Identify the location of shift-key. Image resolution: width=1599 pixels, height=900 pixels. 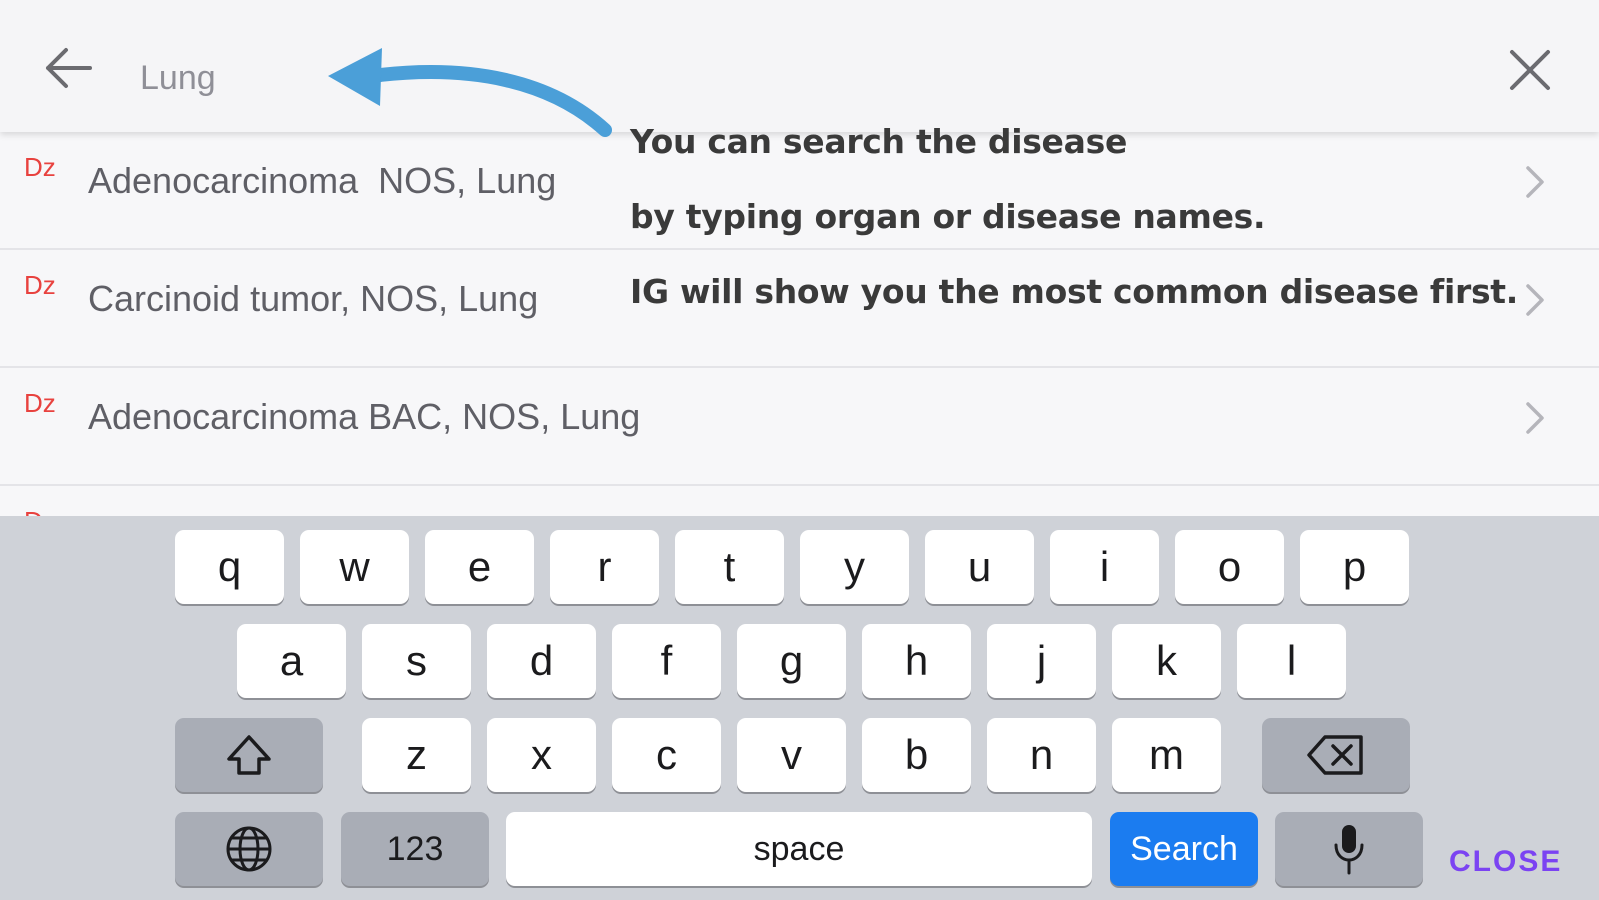
(249, 755).